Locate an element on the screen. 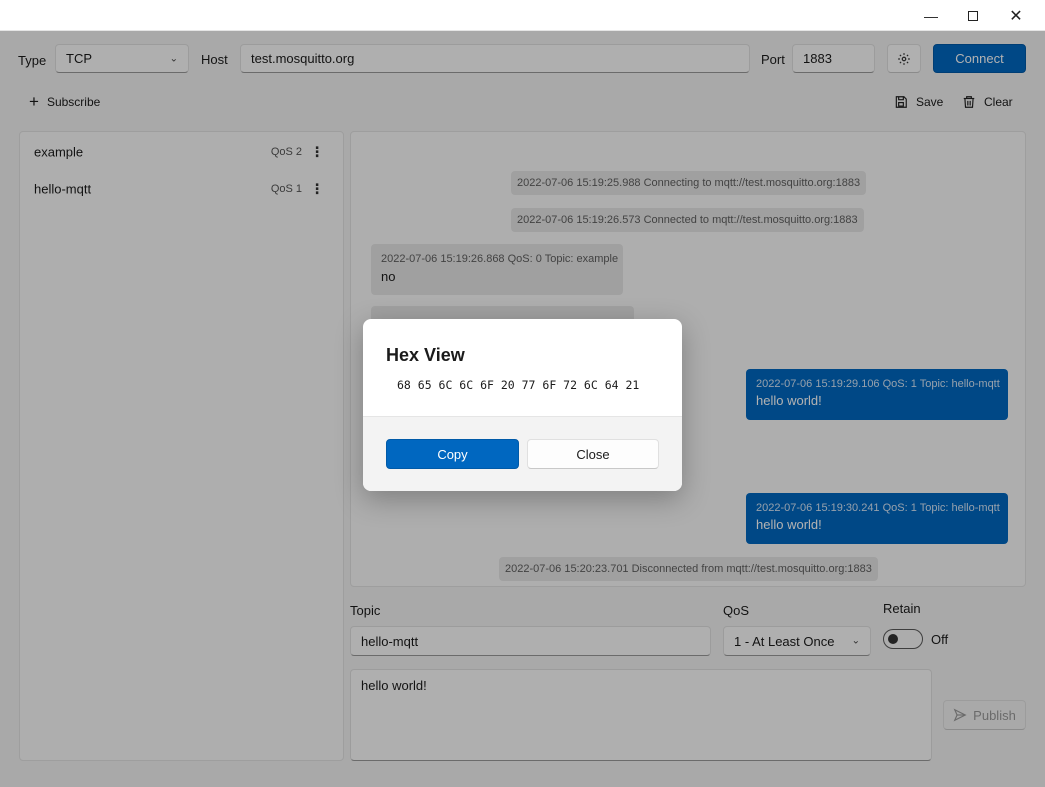 The height and width of the screenshot is (787, 1045). close-dialog-button: Close is located at coordinates (593, 454).